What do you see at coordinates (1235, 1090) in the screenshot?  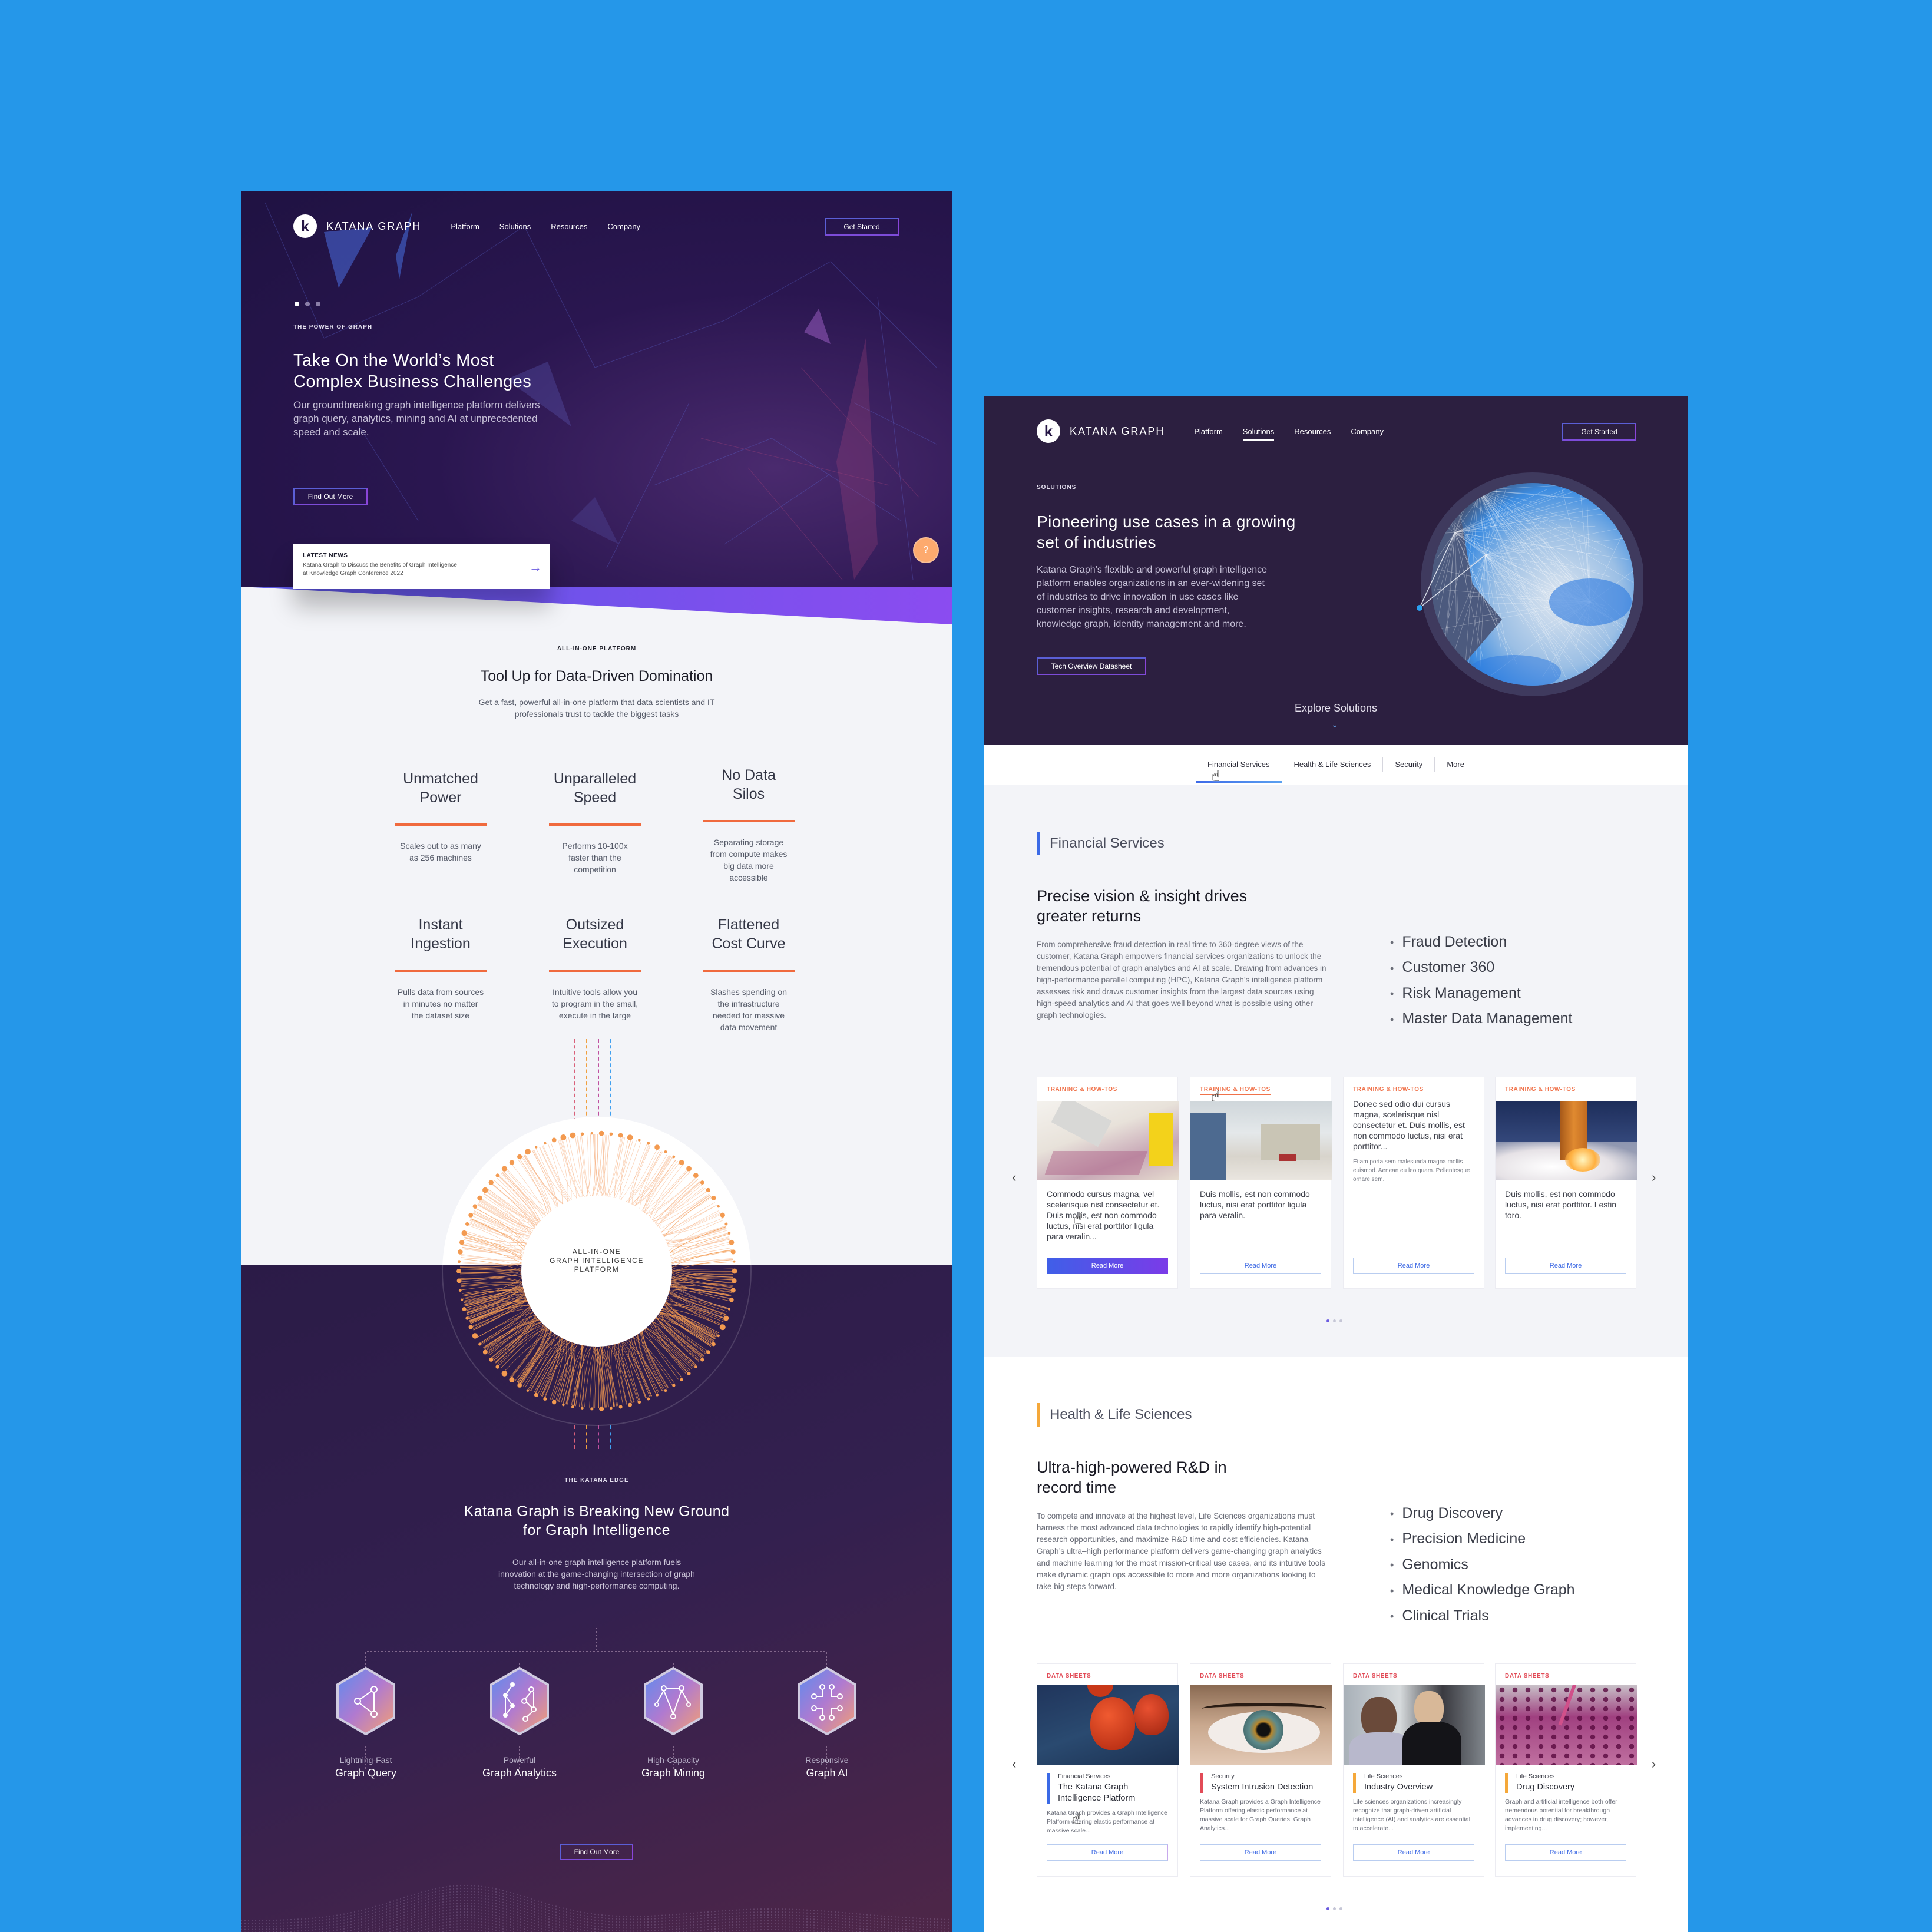 I see `card-tag-label: TRAINING & HOW-TOS` at bounding box center [1235, 1090].